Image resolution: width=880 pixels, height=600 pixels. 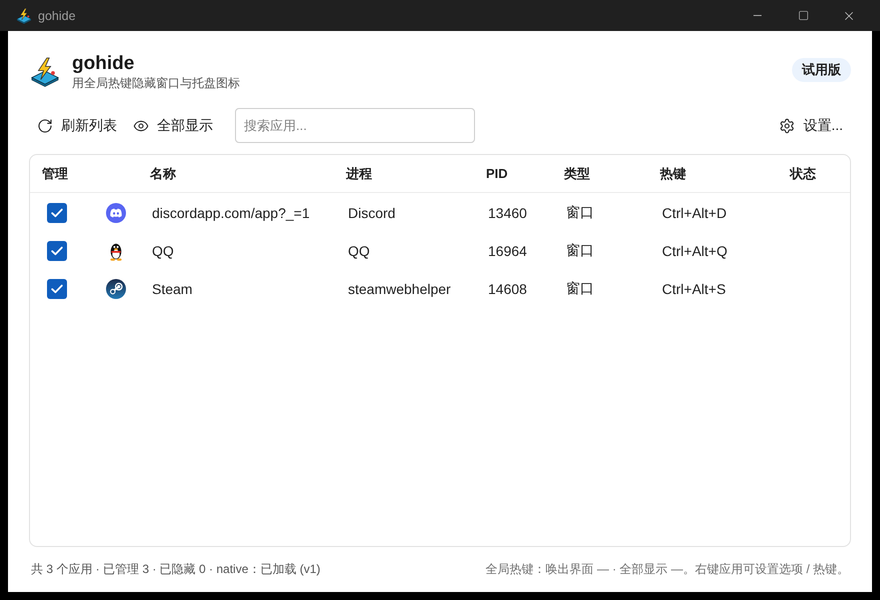 I want to click on refresh-icon, so click(x=45, y=126).